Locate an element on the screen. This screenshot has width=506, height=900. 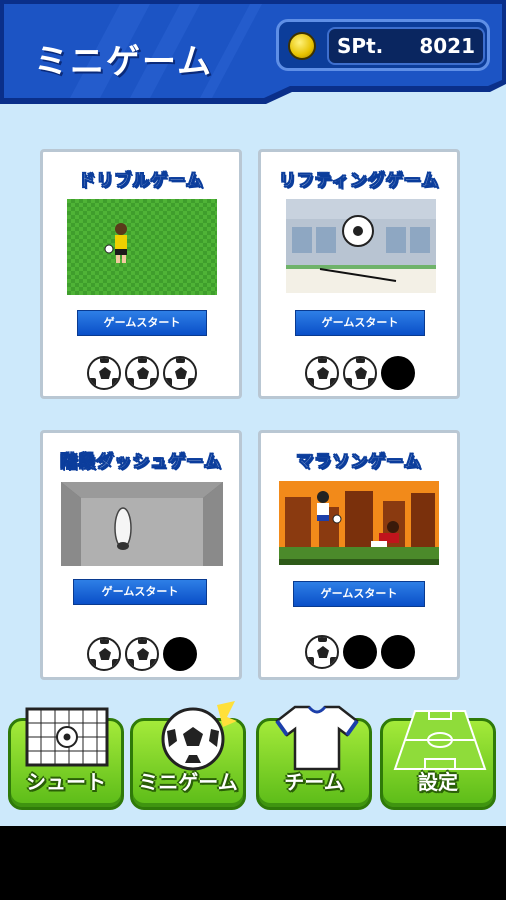
game-title: マラソンゲーム is located at coordinates (359, 462).